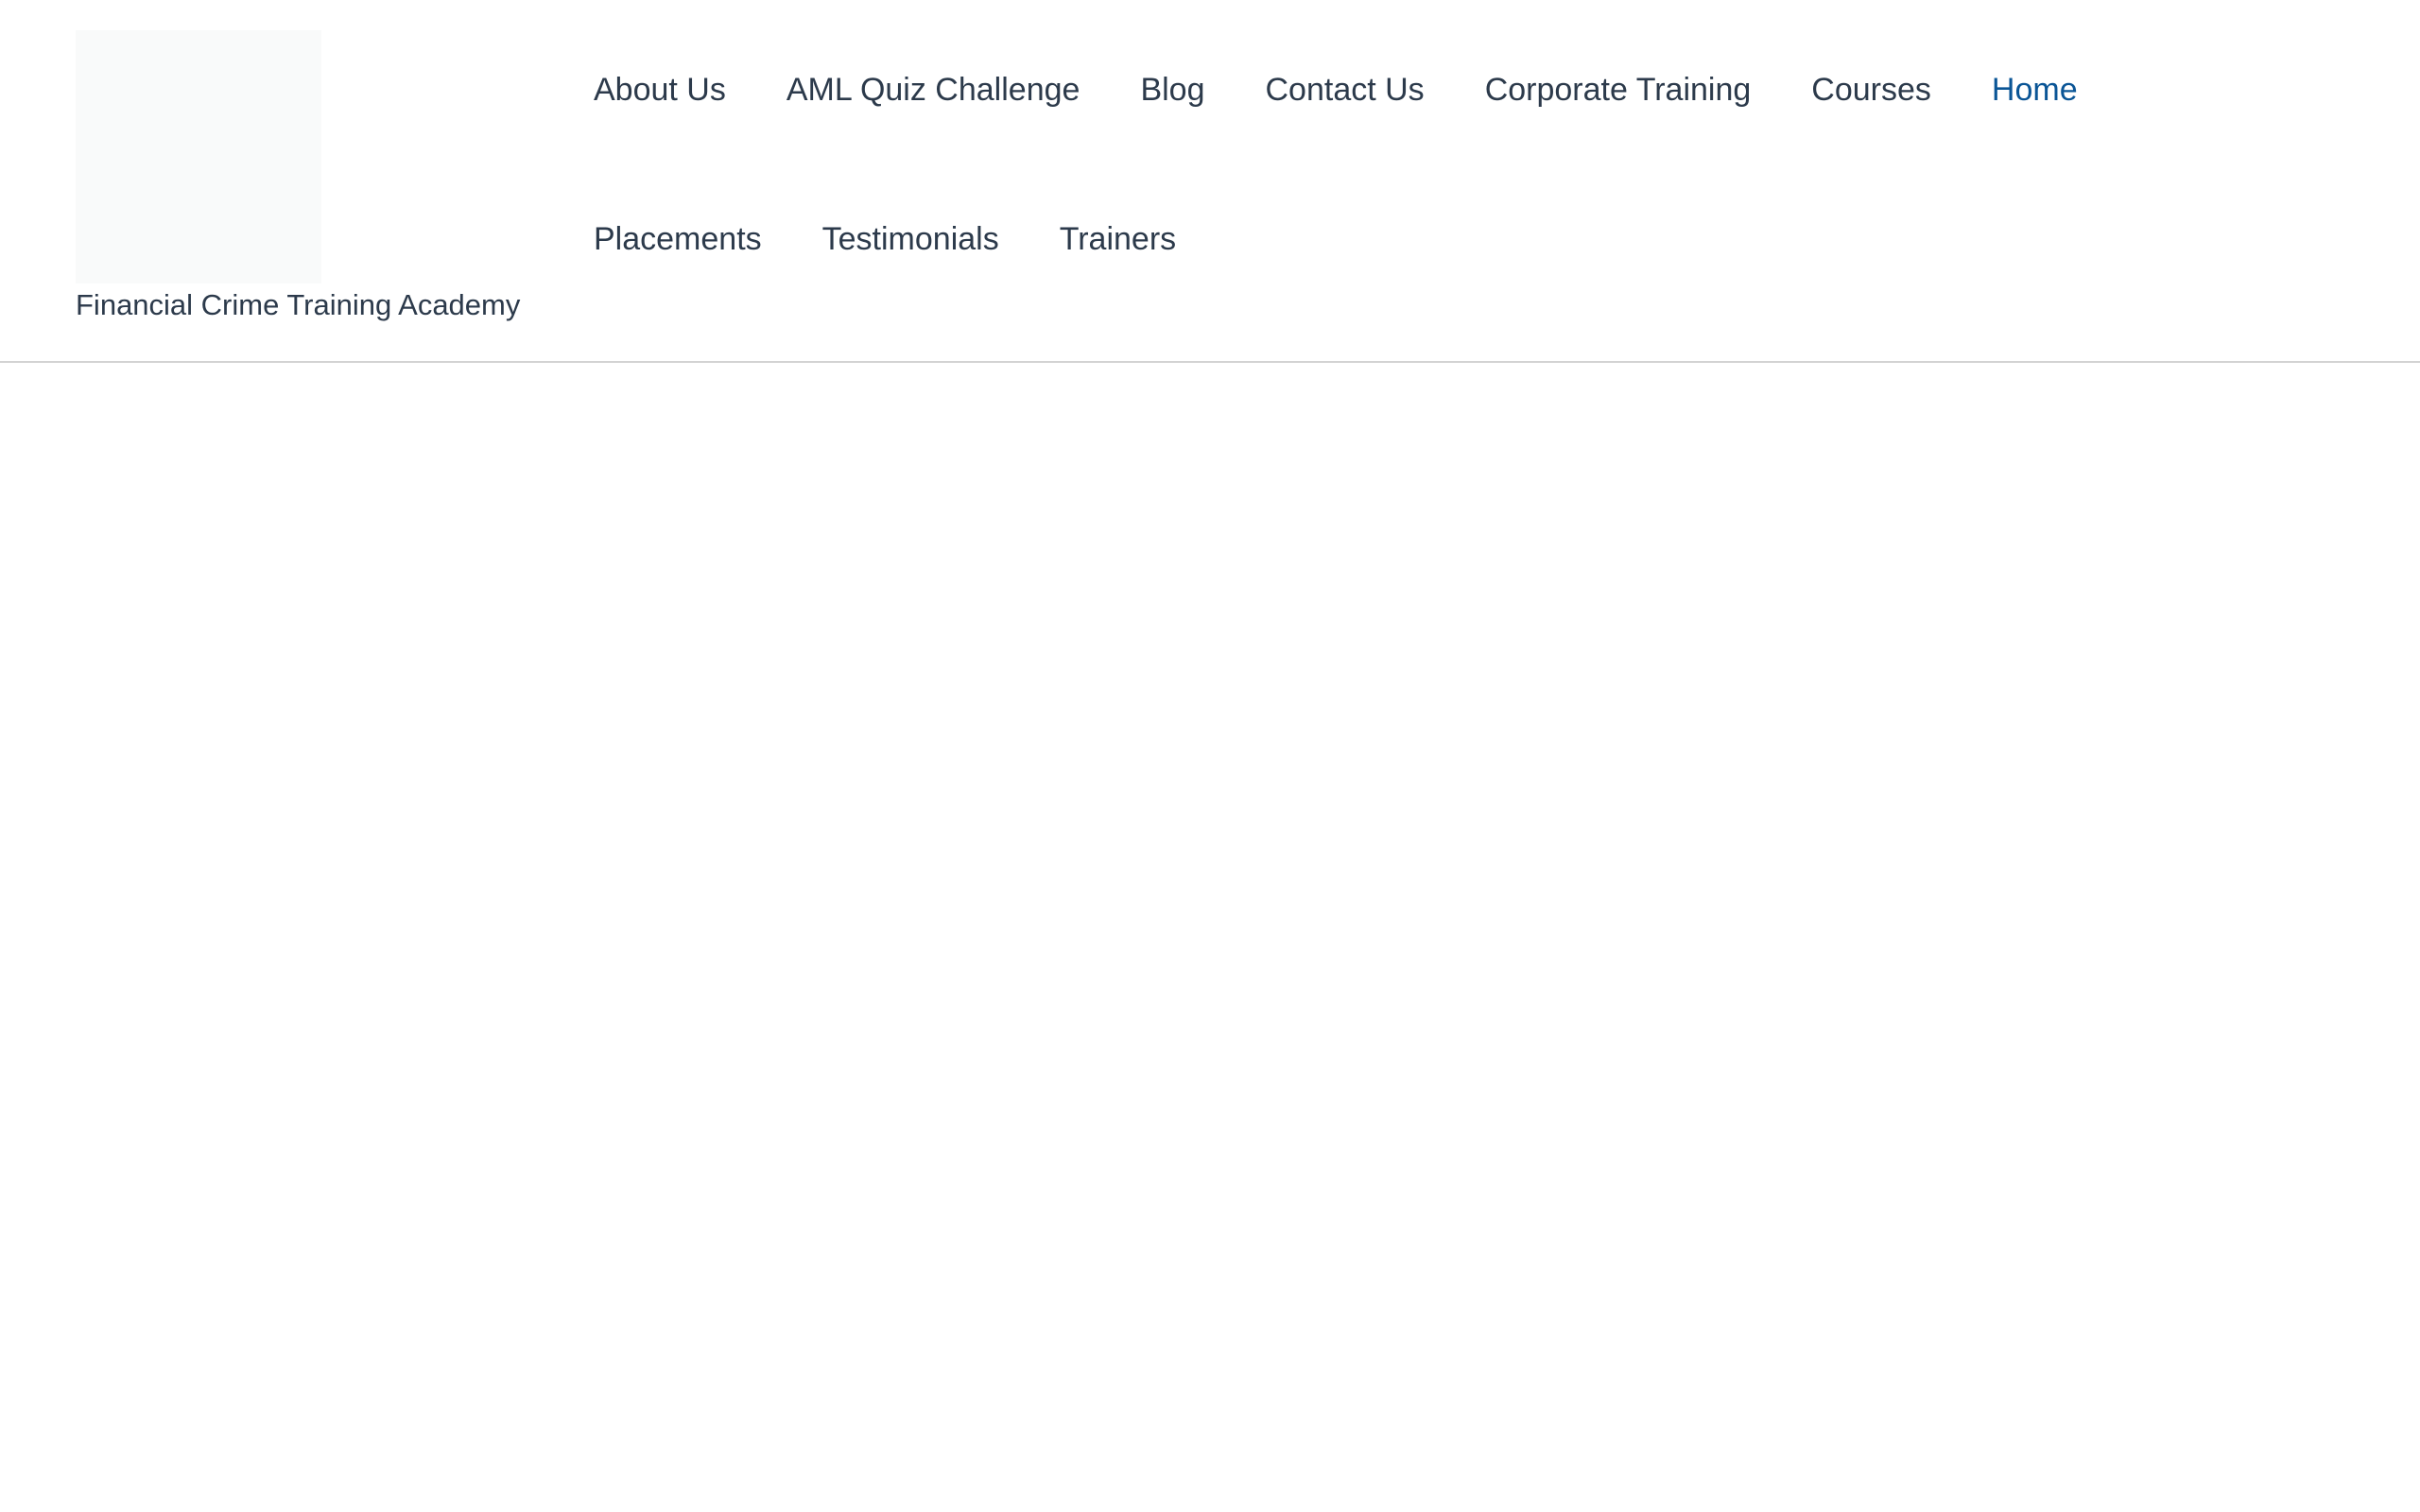  Describe the element at coordinates (2035, 92) in the screenshot. I see `nav-item-home: Home` at that location.